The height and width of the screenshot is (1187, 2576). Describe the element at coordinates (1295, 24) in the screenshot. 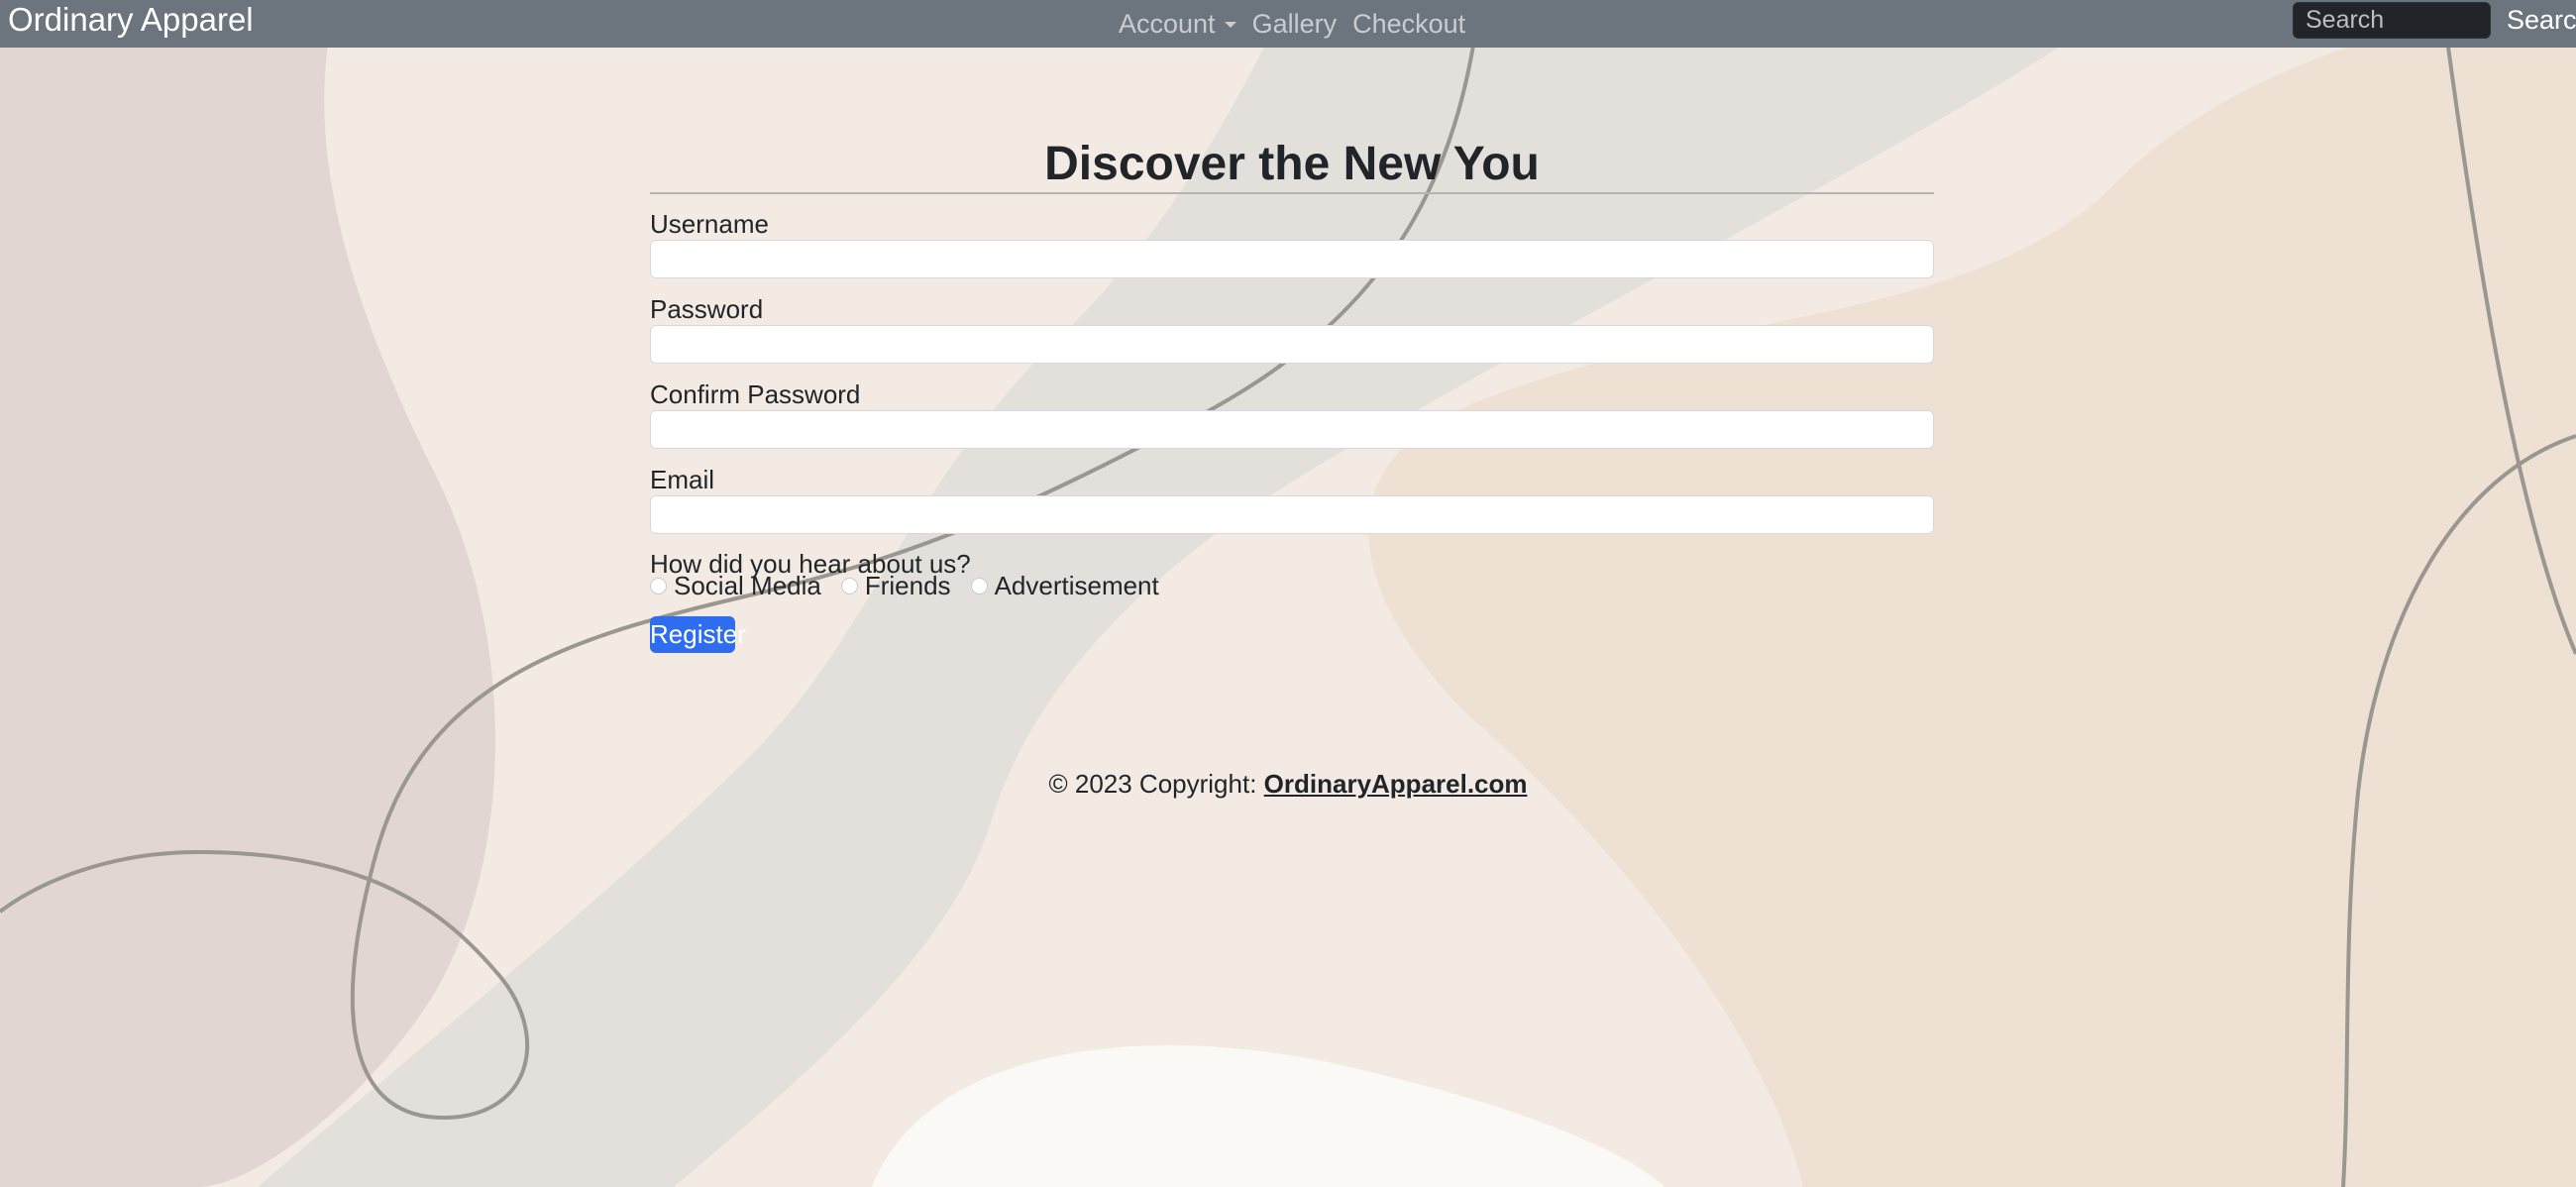

I see `nav-gallery-link: Gallery` at that location.